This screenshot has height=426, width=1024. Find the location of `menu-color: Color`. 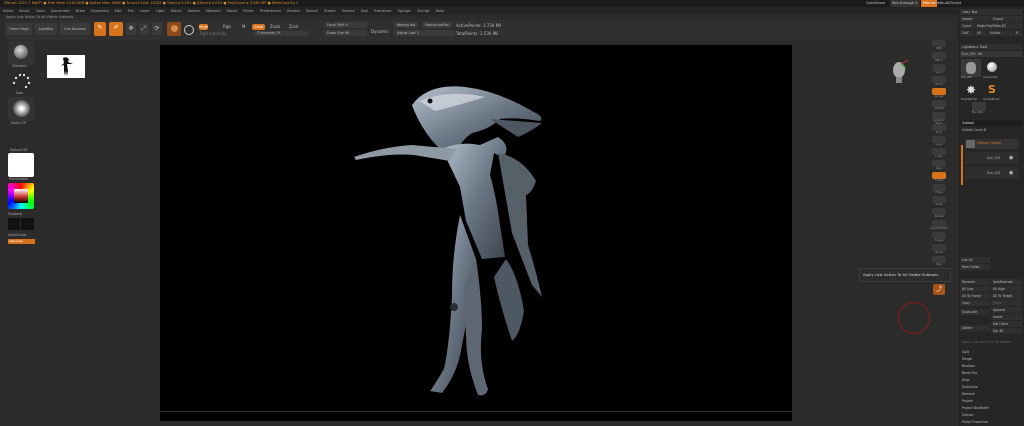

menu-color: Color is located at coordinates (40, 11).